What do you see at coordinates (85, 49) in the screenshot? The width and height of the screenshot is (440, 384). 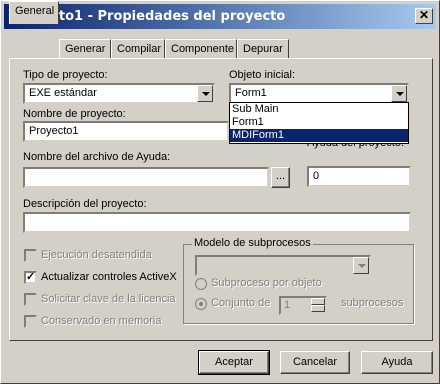 I see `tab-generar: Generar` at bounding box center [85, 49].